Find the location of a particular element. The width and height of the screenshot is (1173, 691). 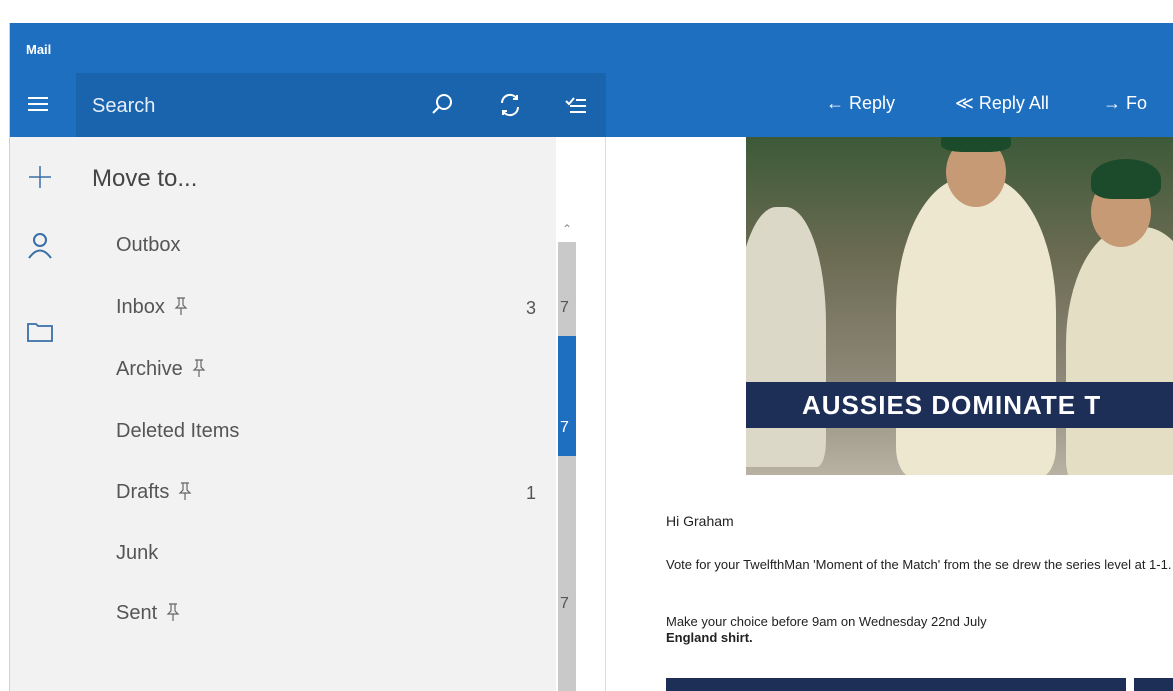

search-input is located at coordinates (242, 106).